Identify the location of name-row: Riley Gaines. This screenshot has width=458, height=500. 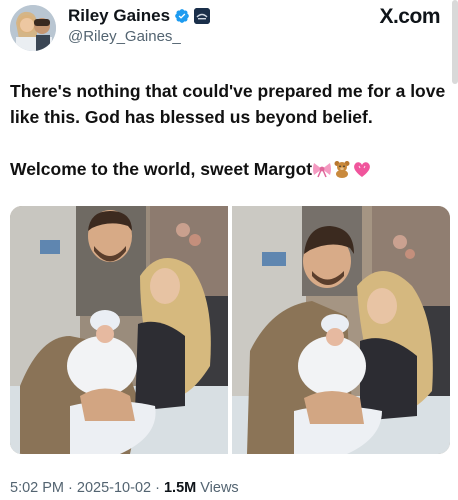
(139, 16).